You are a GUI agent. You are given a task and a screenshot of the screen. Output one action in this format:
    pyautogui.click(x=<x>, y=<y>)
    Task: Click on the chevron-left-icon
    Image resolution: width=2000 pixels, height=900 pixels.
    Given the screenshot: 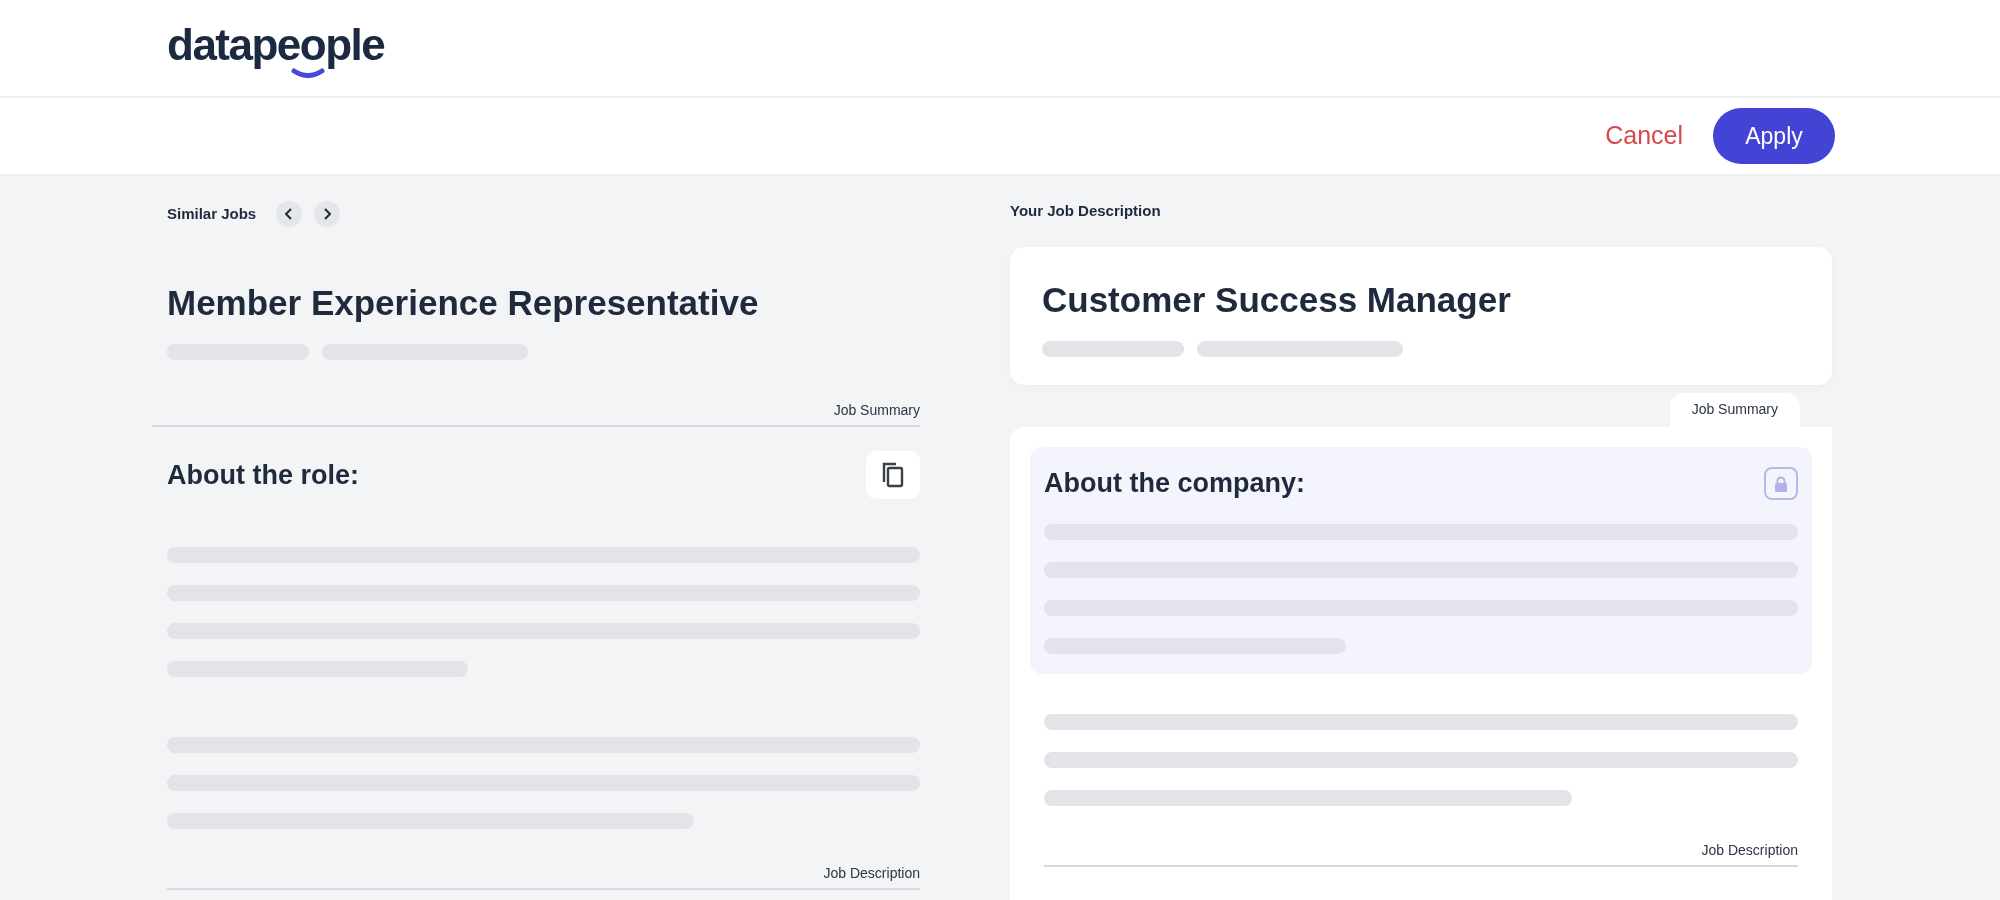 What is the action you would take?
    pyautogui.click(x=289, y=214)
    